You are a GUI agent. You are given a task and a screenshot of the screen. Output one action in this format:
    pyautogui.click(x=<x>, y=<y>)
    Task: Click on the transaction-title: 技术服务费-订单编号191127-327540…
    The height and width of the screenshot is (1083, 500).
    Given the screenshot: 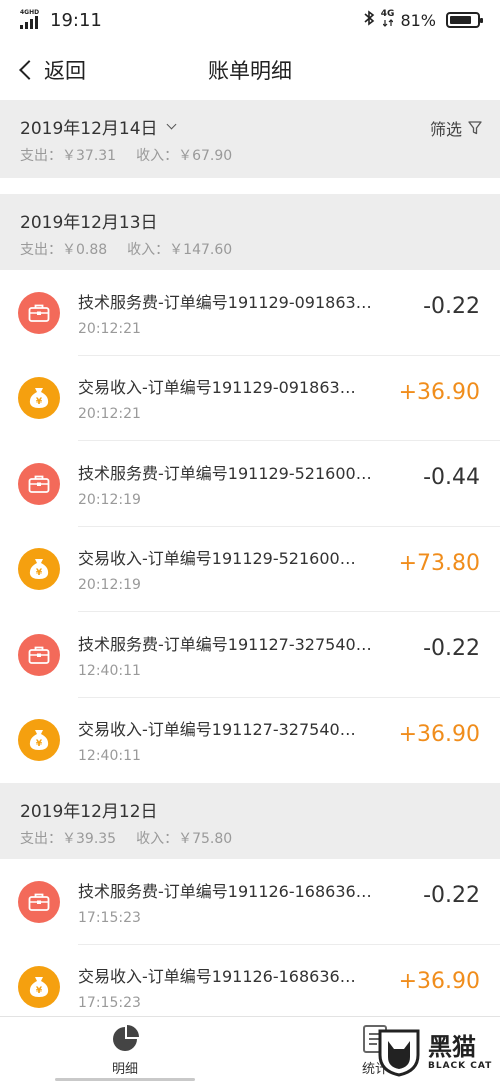 What is the action you would take?
    pyautogui.click(x=225, y=644)
    